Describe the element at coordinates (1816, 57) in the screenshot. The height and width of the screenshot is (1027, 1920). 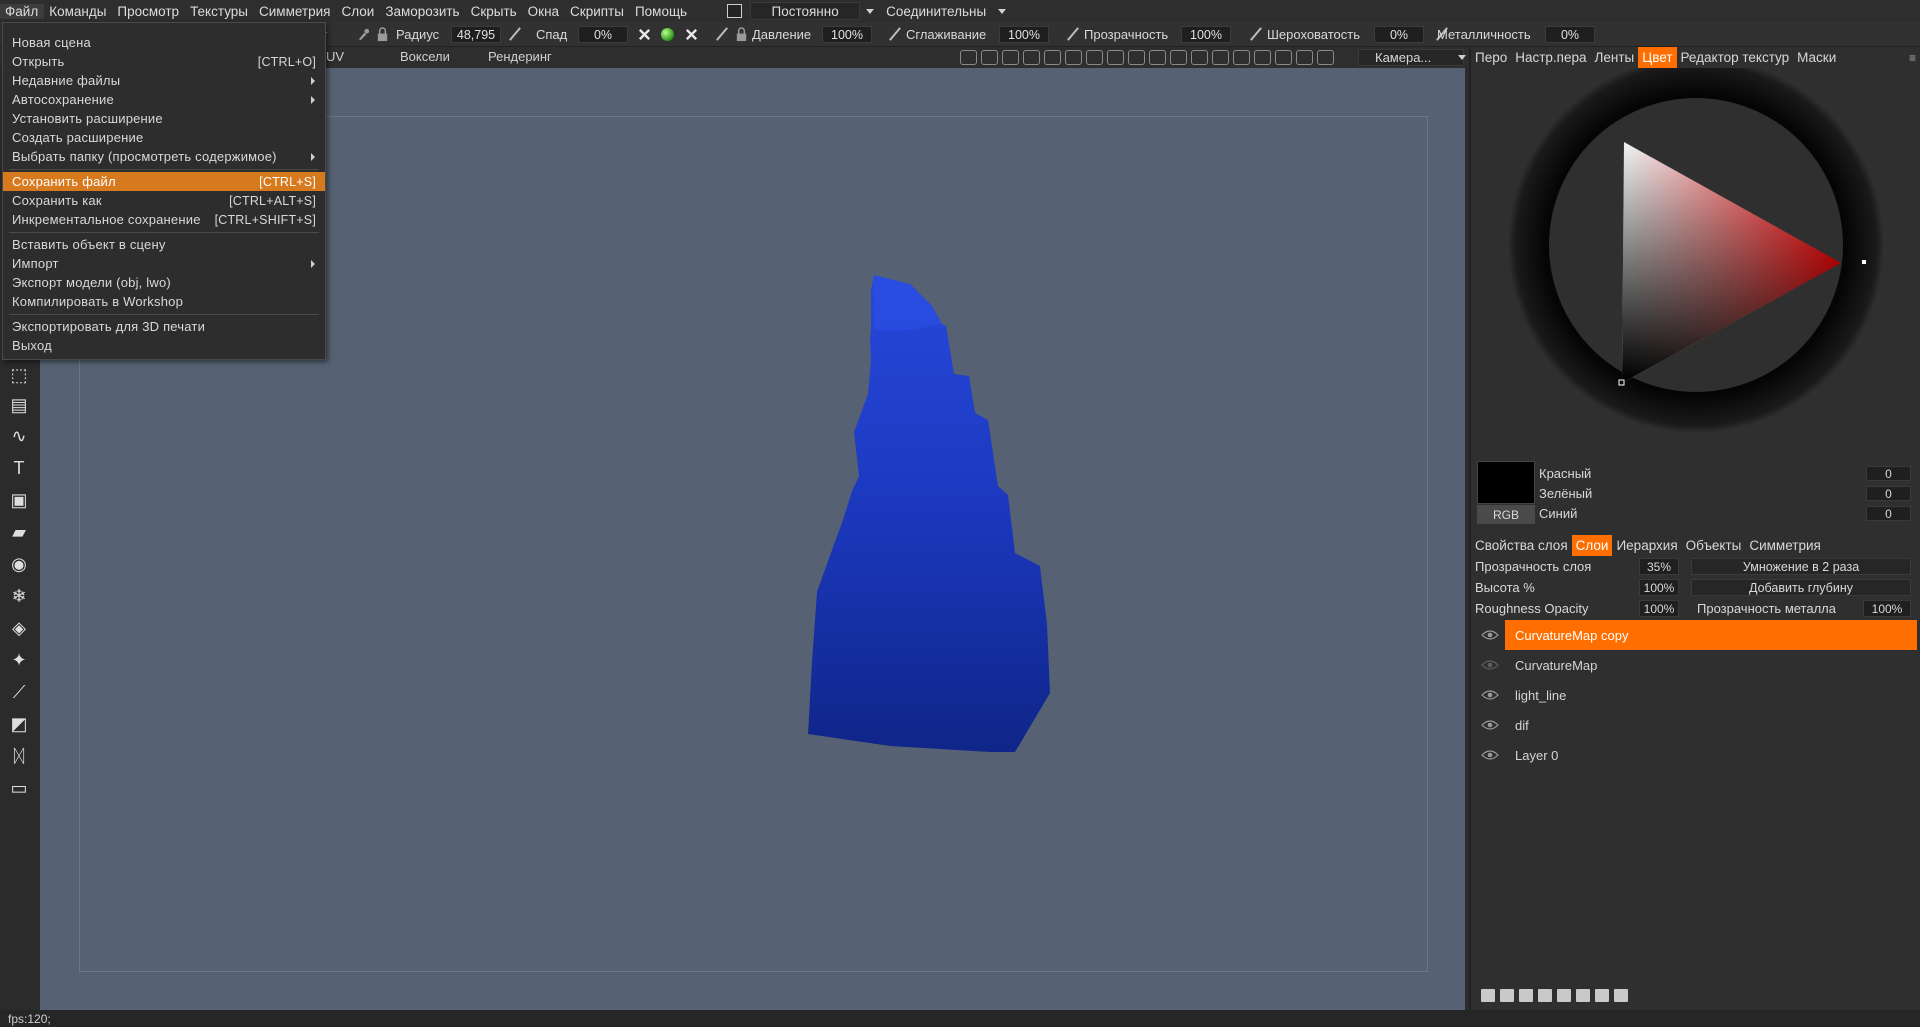
I see `tab-masks: Маски` at that location.